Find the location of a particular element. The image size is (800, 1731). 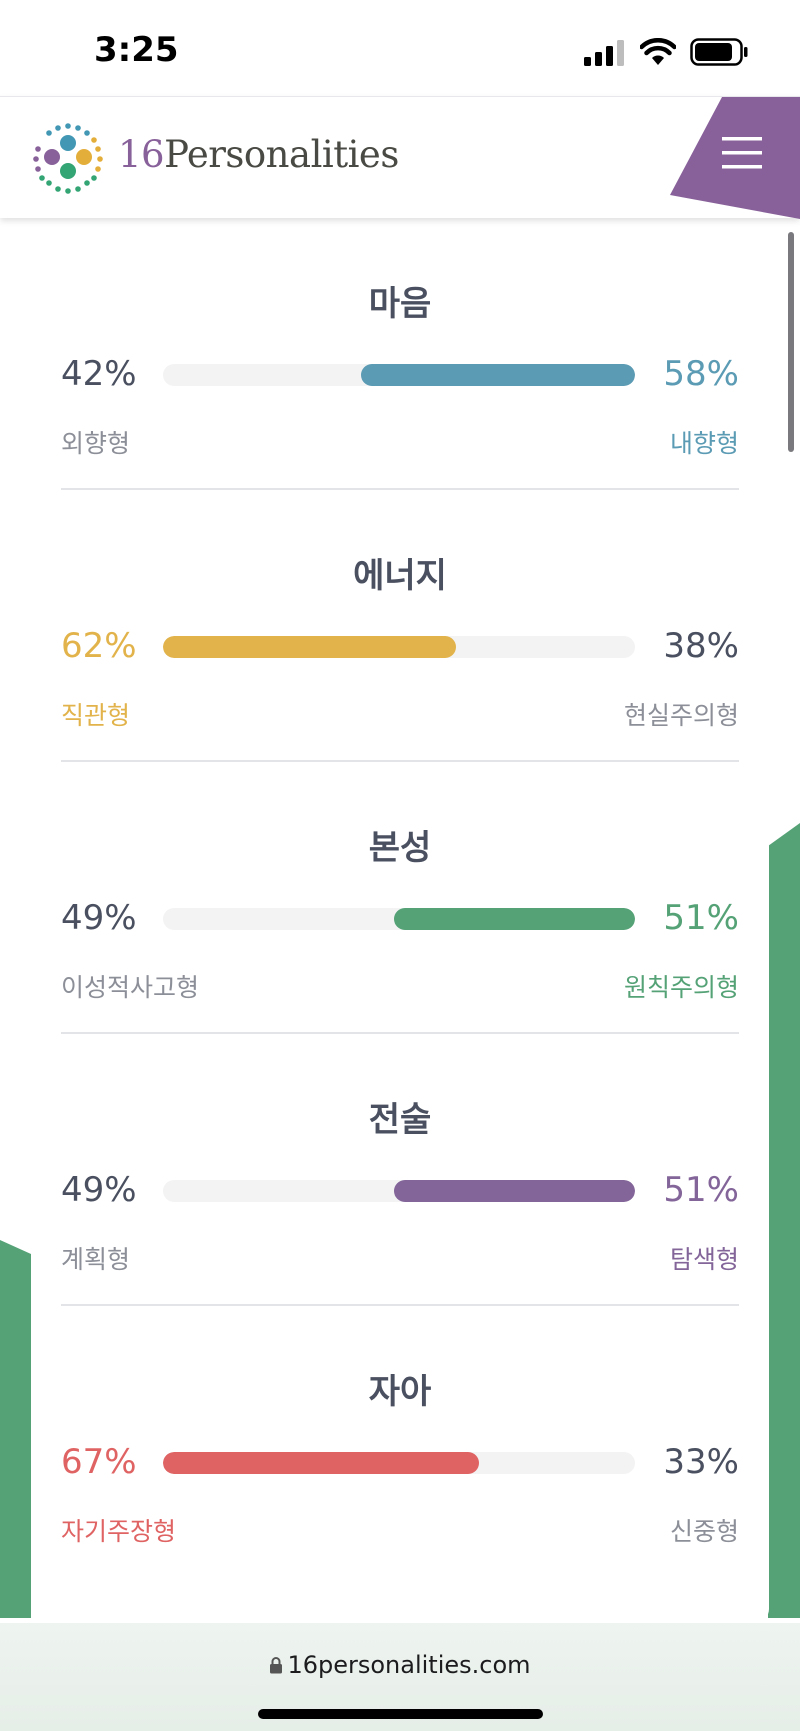

left-trait-label: 계획형 is located at coordinates (96, 1259).